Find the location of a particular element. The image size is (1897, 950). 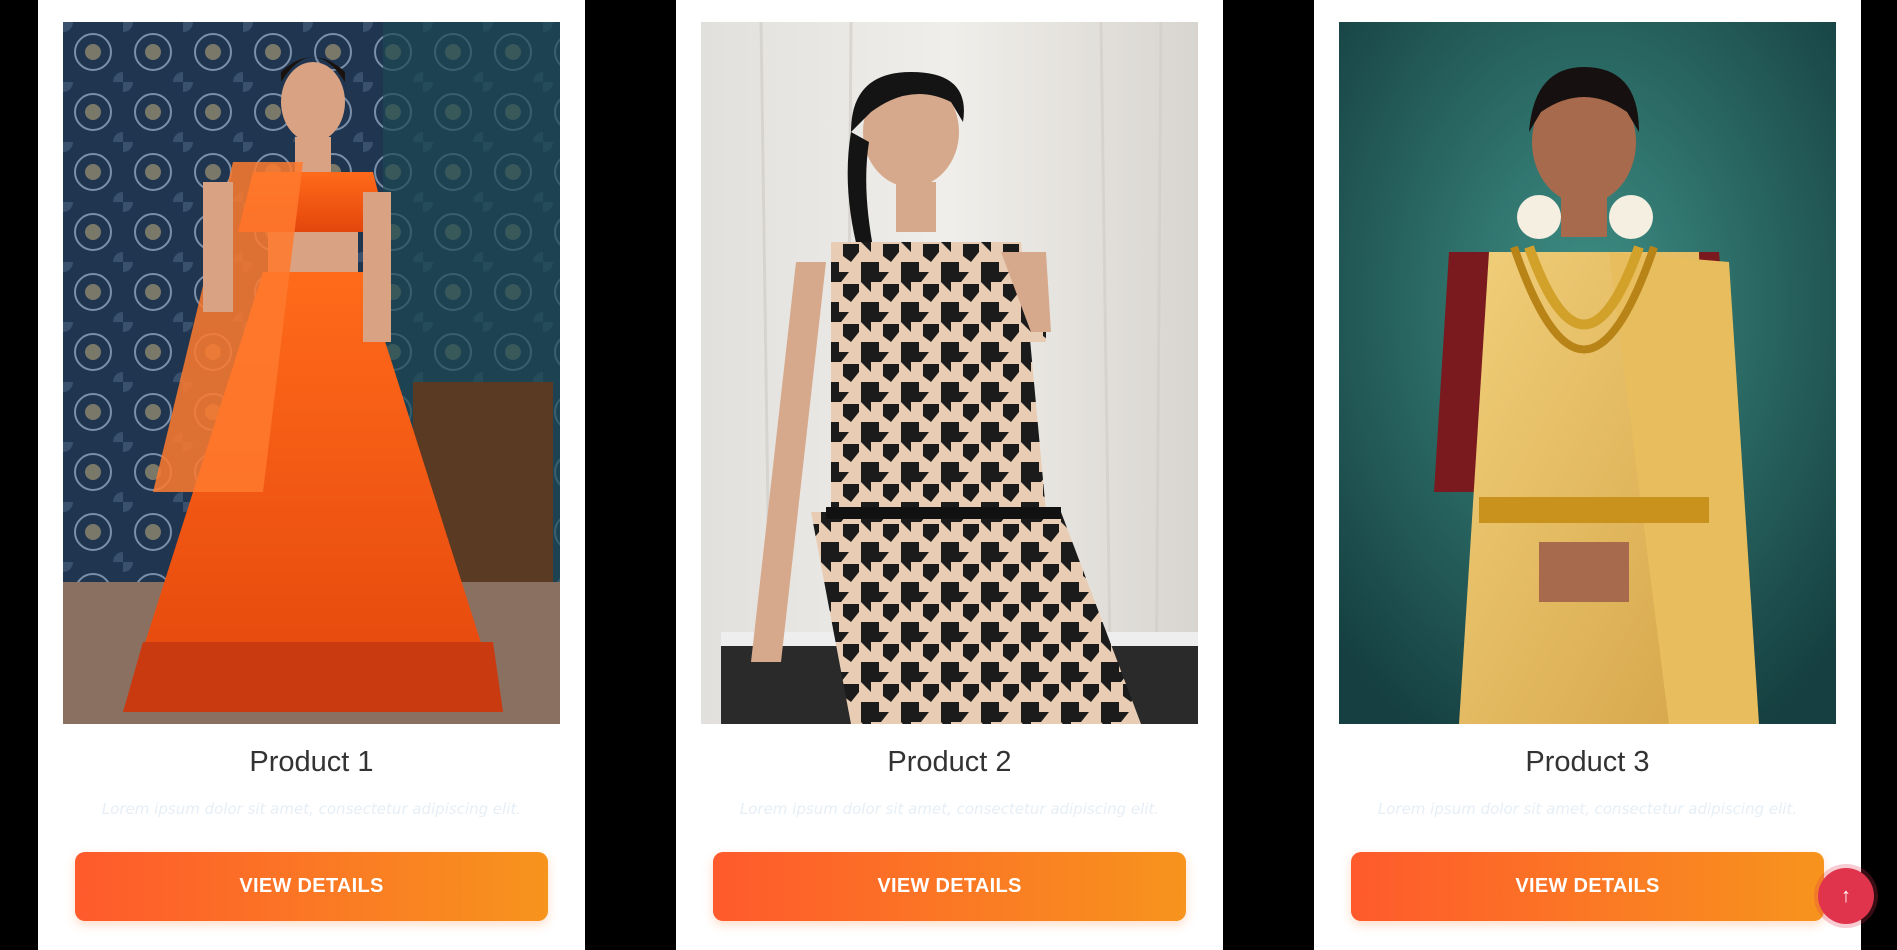

product-title: Product 1 is located at coordinates (311, 762).